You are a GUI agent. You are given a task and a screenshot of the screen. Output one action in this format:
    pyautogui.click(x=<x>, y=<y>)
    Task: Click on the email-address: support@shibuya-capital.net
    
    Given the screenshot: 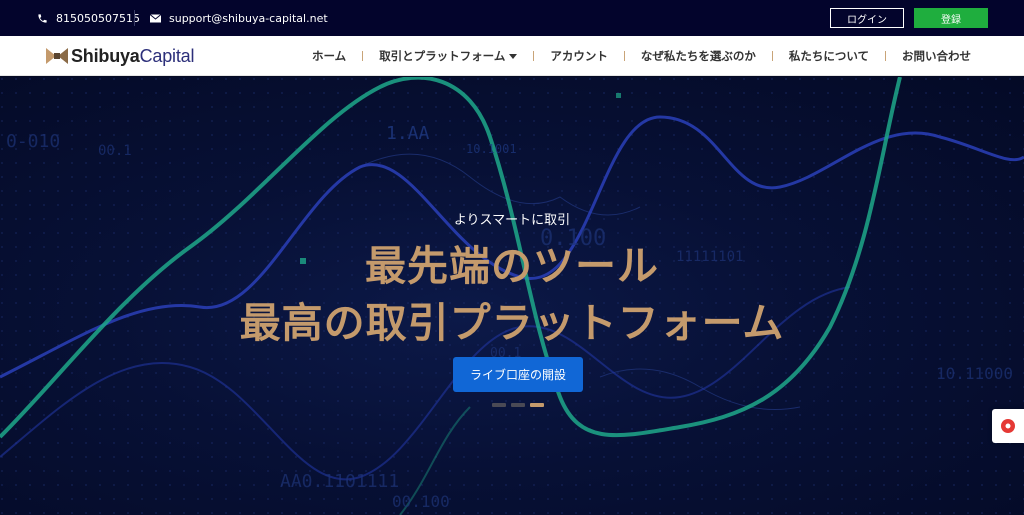 What is the action you would take?
    pyautogui.click(x=248, y=18)
    